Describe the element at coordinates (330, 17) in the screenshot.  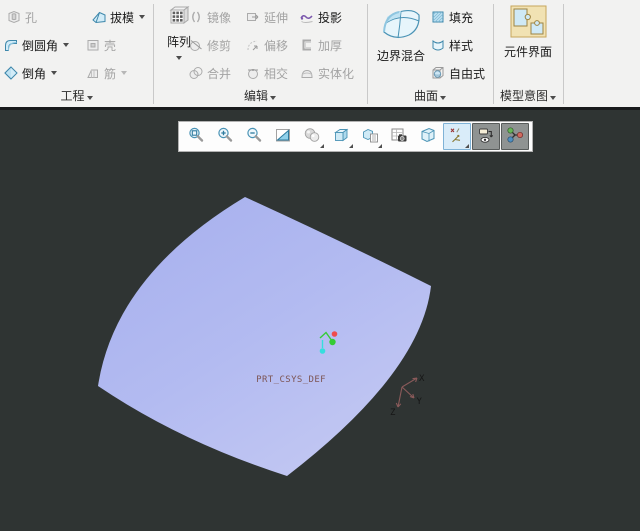
I see `project-label: 投影` at that location.